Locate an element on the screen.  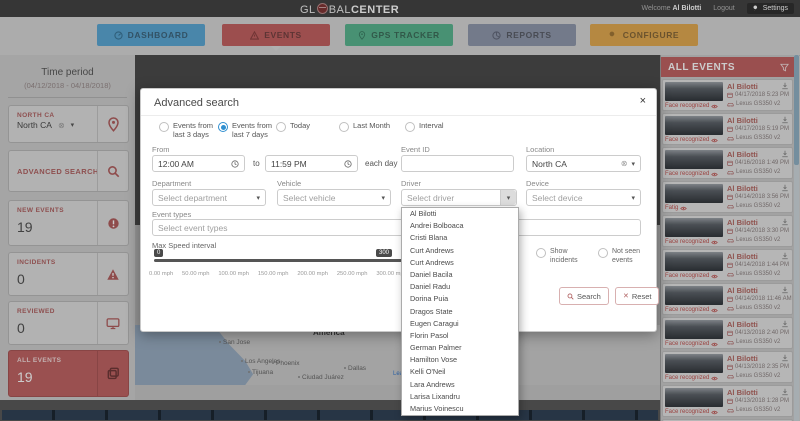
driver-option: Larisa Lixandru is located at coordinates (460, 397).